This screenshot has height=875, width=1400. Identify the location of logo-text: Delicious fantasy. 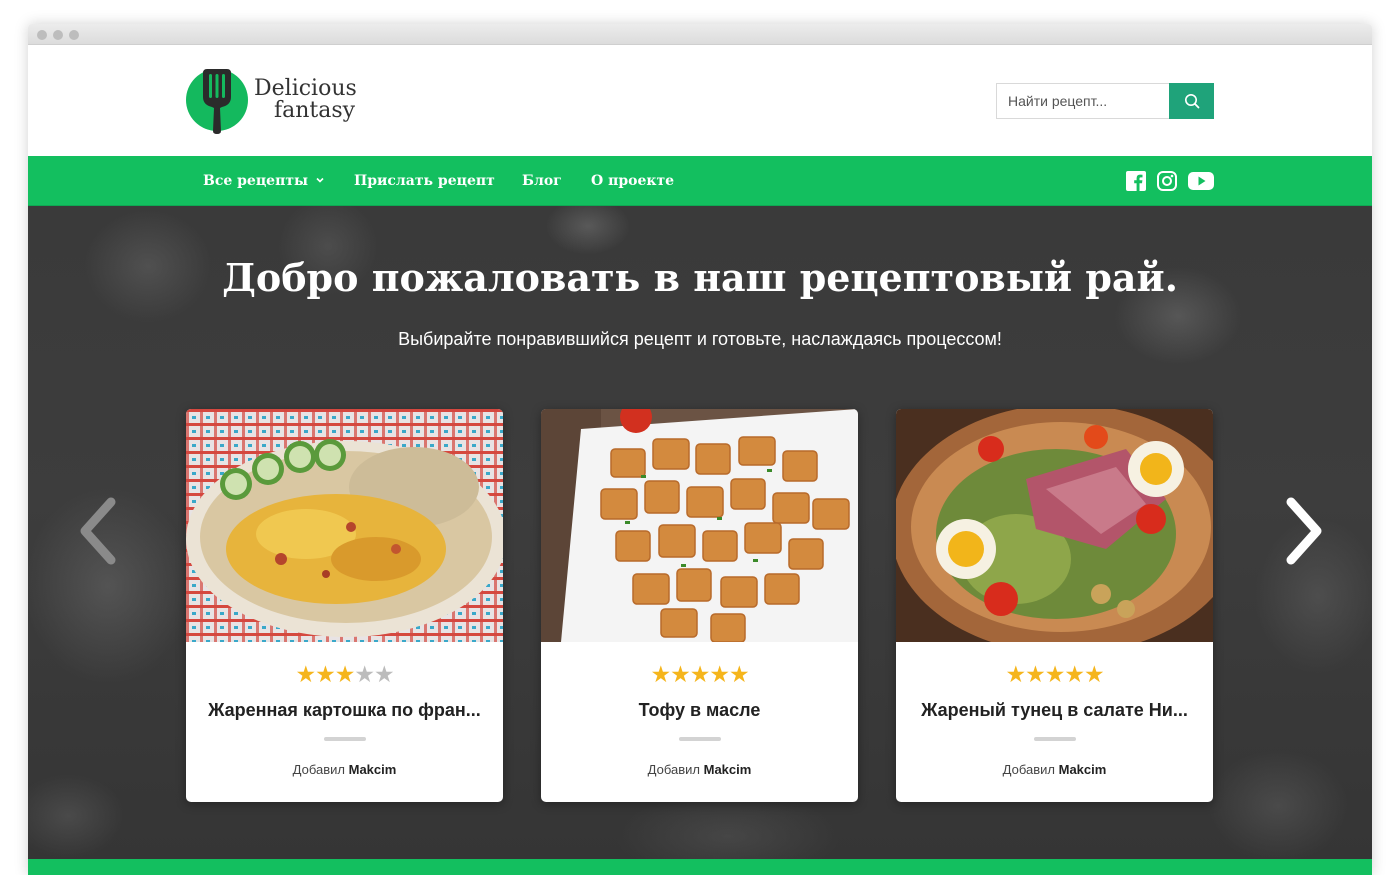
(305, 100).